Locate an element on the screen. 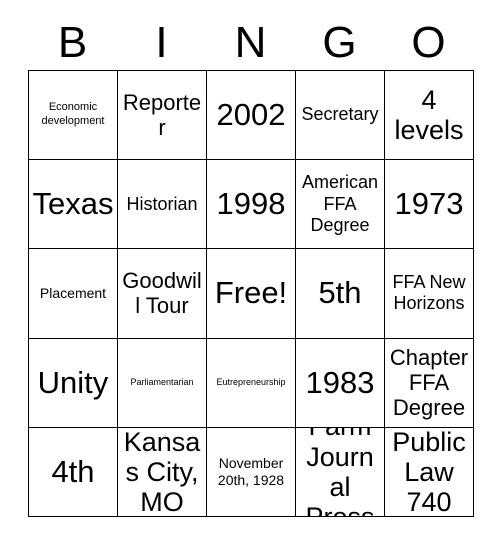  bingo-cell-n2-text: 1998 is located at coordinates (251, 204).